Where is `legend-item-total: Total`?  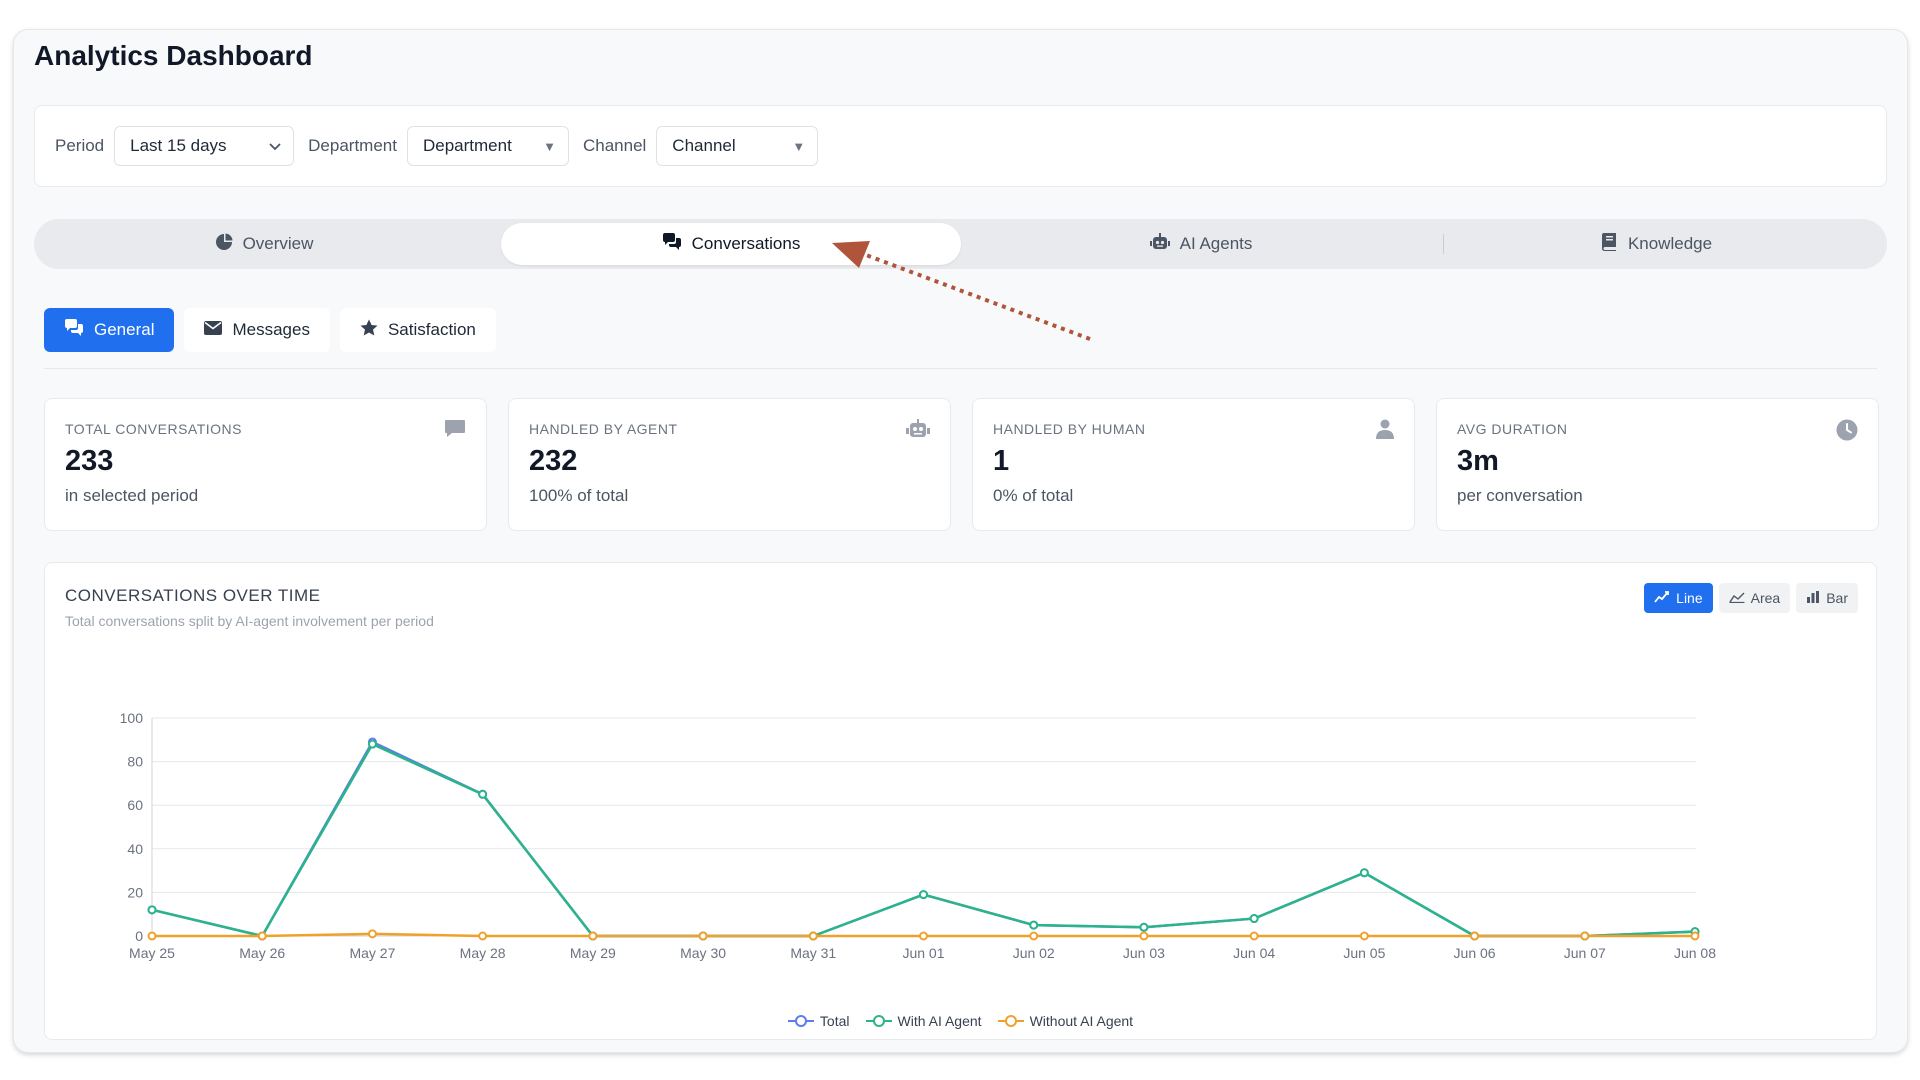
legend-item-total: Total is located at coordinates (818, 1021).